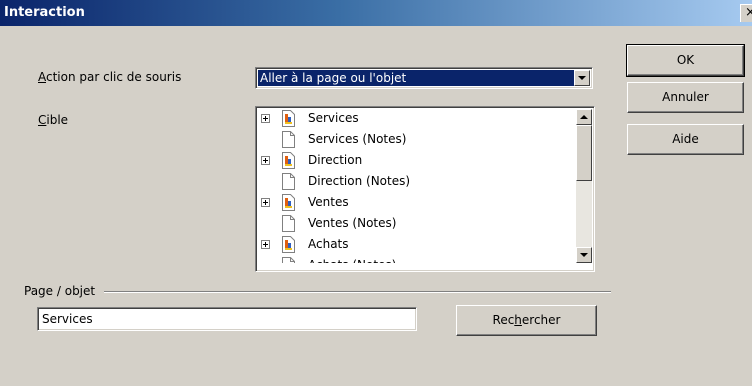  Describe the element at coordinates (333, 118) in the screenshot. I see `tree-item-label: Services` at that location.